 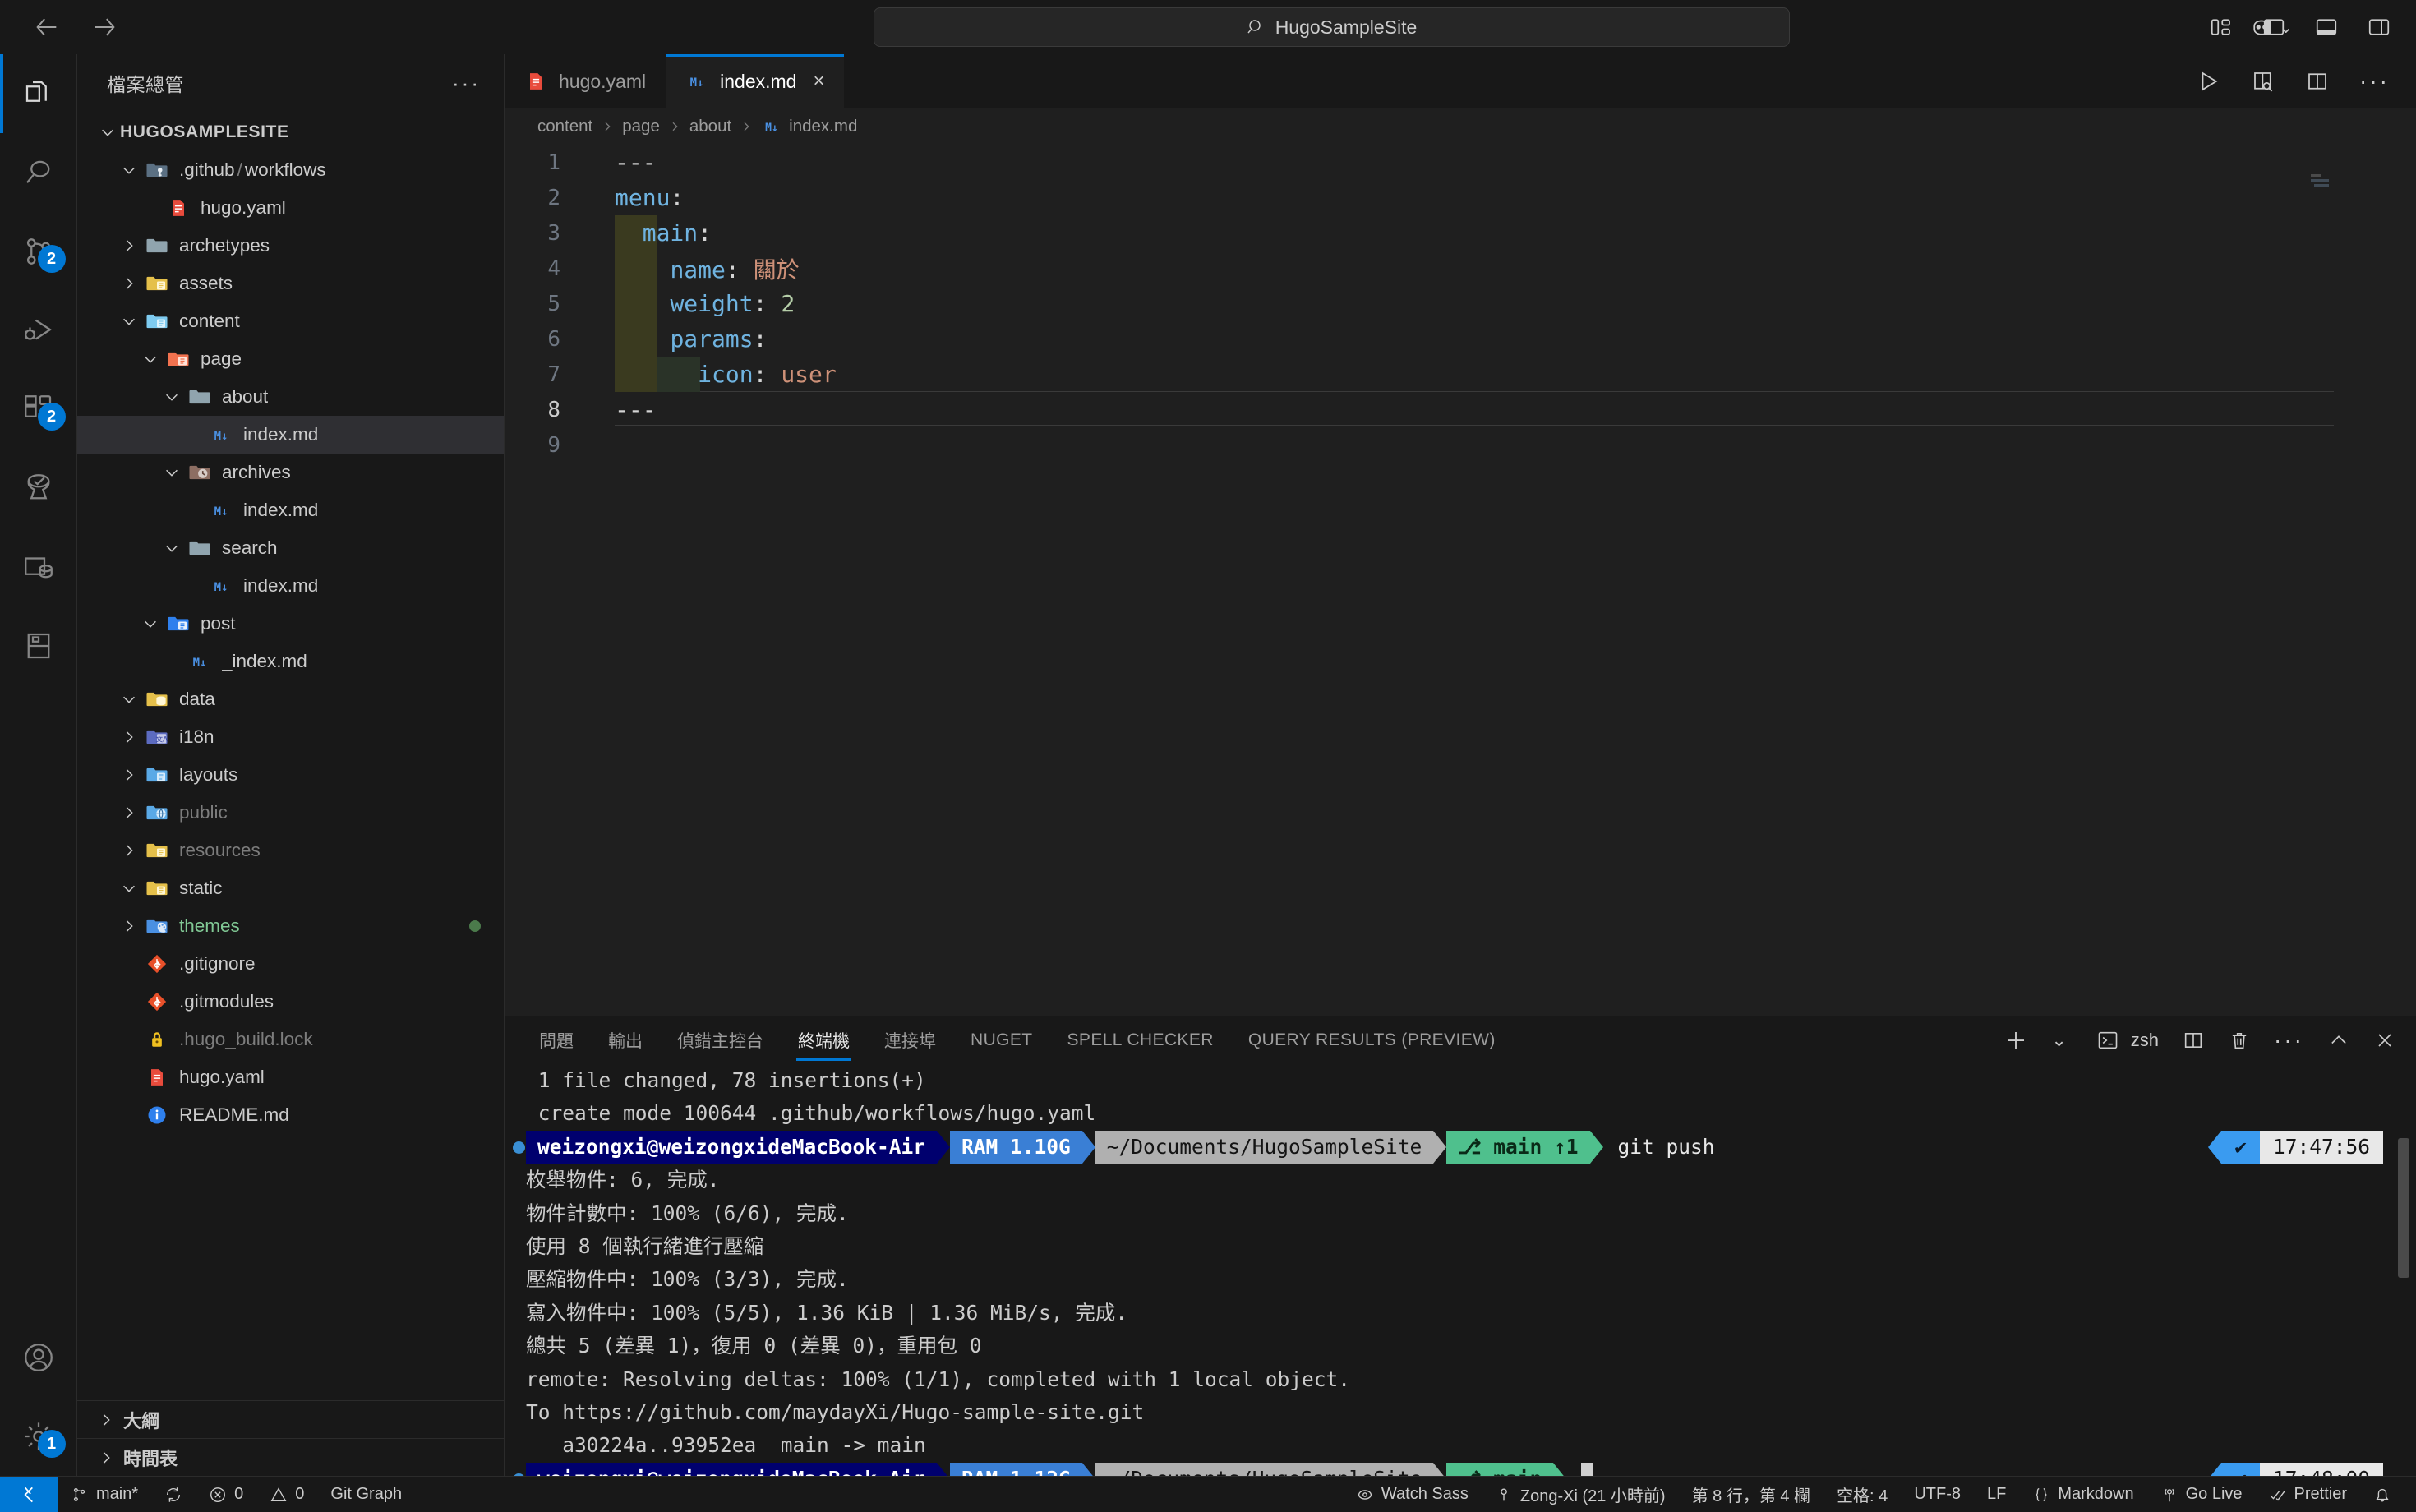 I want to click on status-item-errors: 0, so click(x=226, y=1494).